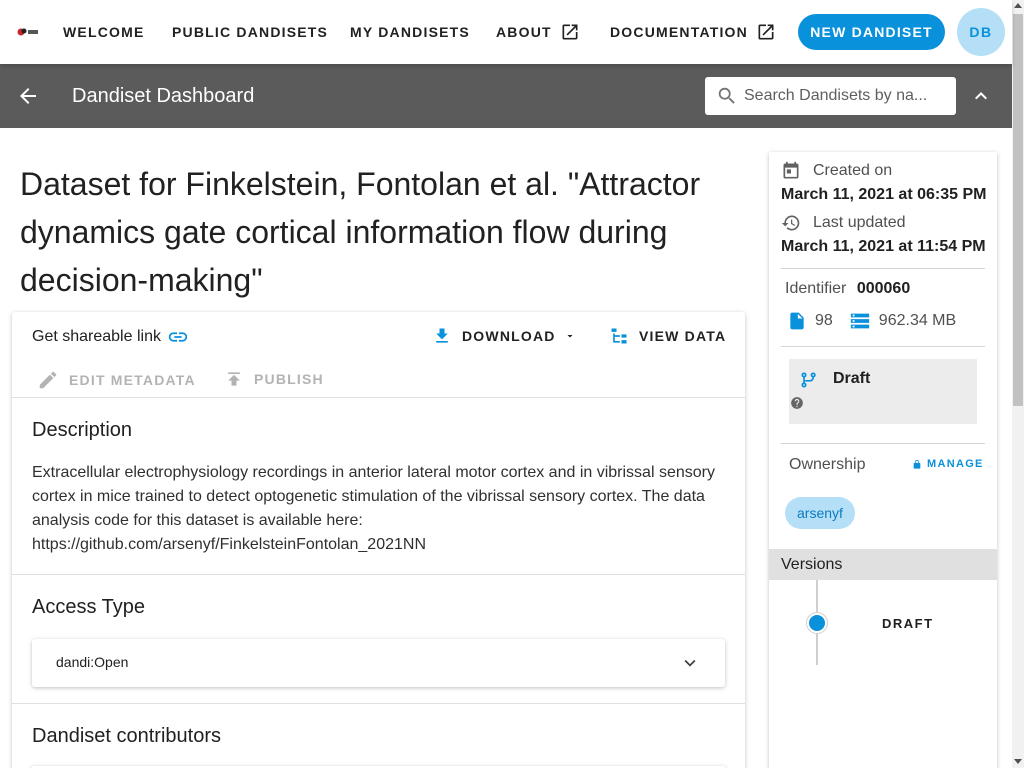 The width and height of the screenshot is (1024, 768). Describe the element at coordinates (883, 391) in the screenshot. I see `version-state-box: Draft` at that location.